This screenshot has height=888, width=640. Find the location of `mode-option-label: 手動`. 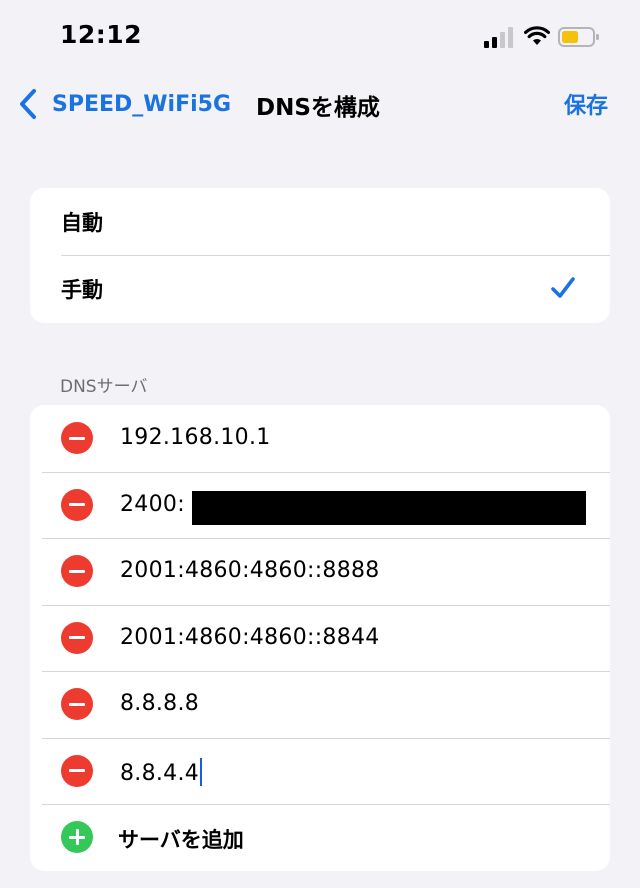

mode-option-label: 手動 is located at coordinates (82, 289).